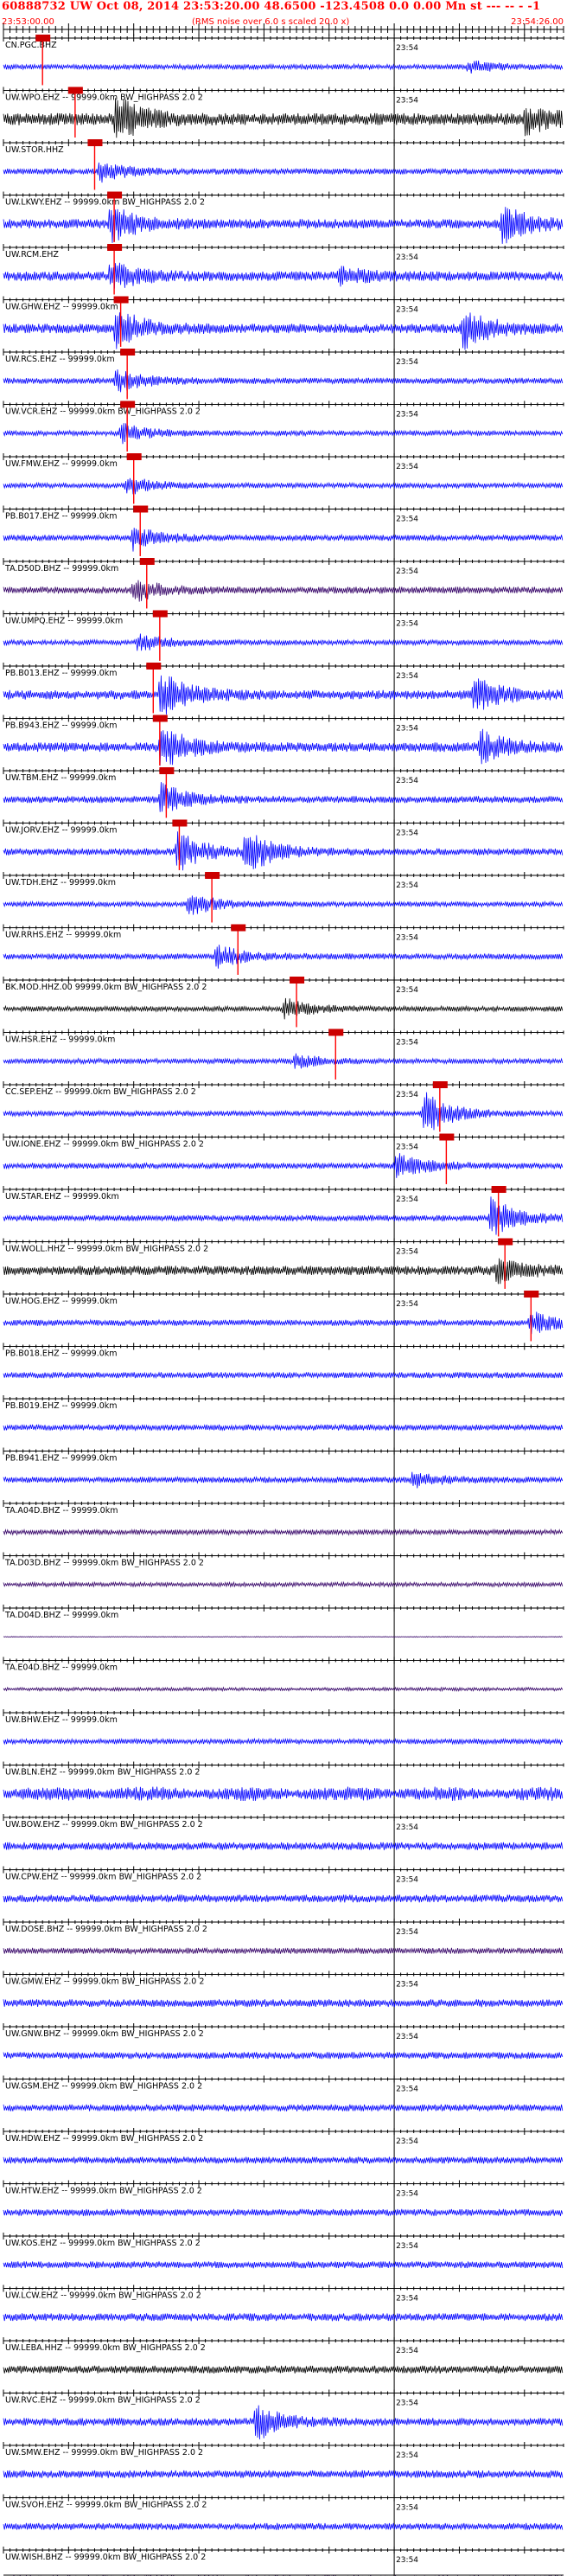 The height and width of the screenshot is (2576, 567). What do you see at coordinates (31, 45) in the screenshot?
I see `channel-label: CN.PGC.BHZ` at bounding box center [31, 45].